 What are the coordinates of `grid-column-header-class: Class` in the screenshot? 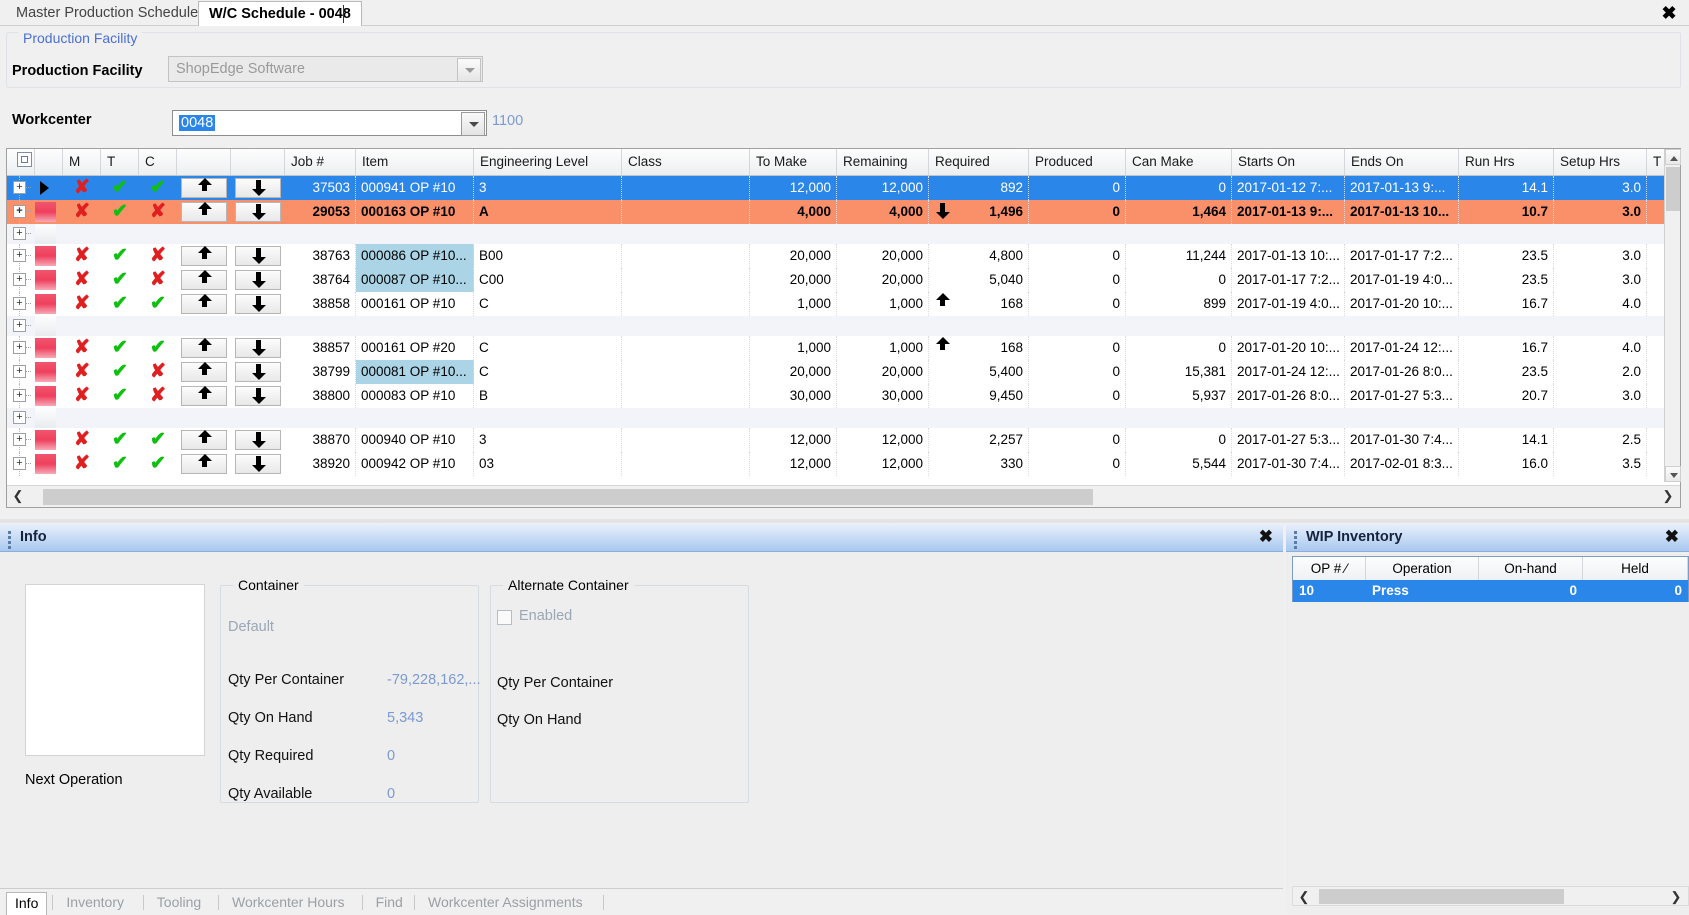 It's located at (686, 162).